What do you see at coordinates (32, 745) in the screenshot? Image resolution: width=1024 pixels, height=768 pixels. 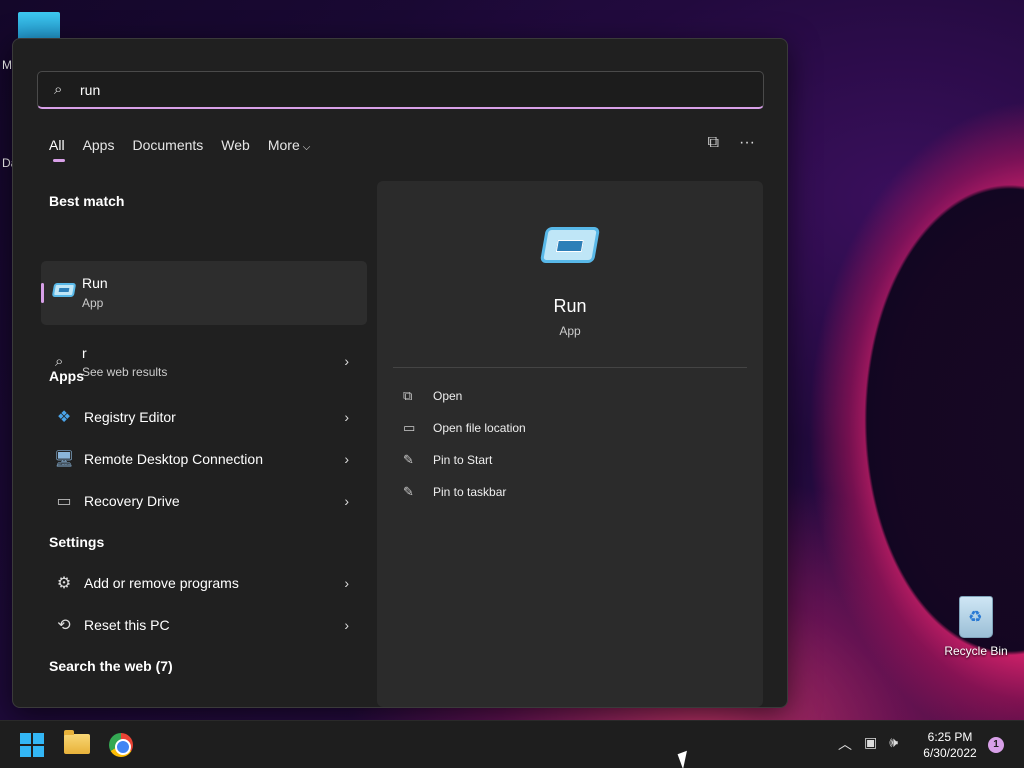 I see `start-button` at bounding box center [32, 745].